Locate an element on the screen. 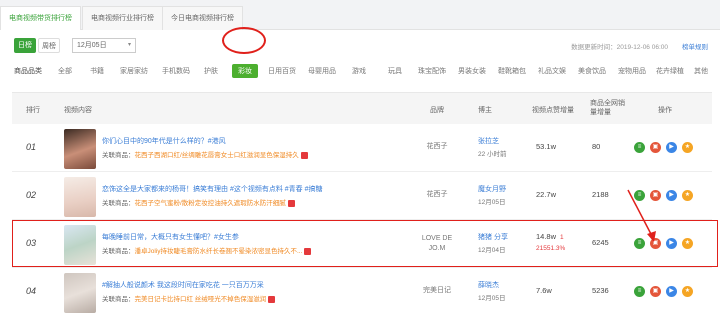  category-clothing: 男装女装 is located at coordinates (472, 71).